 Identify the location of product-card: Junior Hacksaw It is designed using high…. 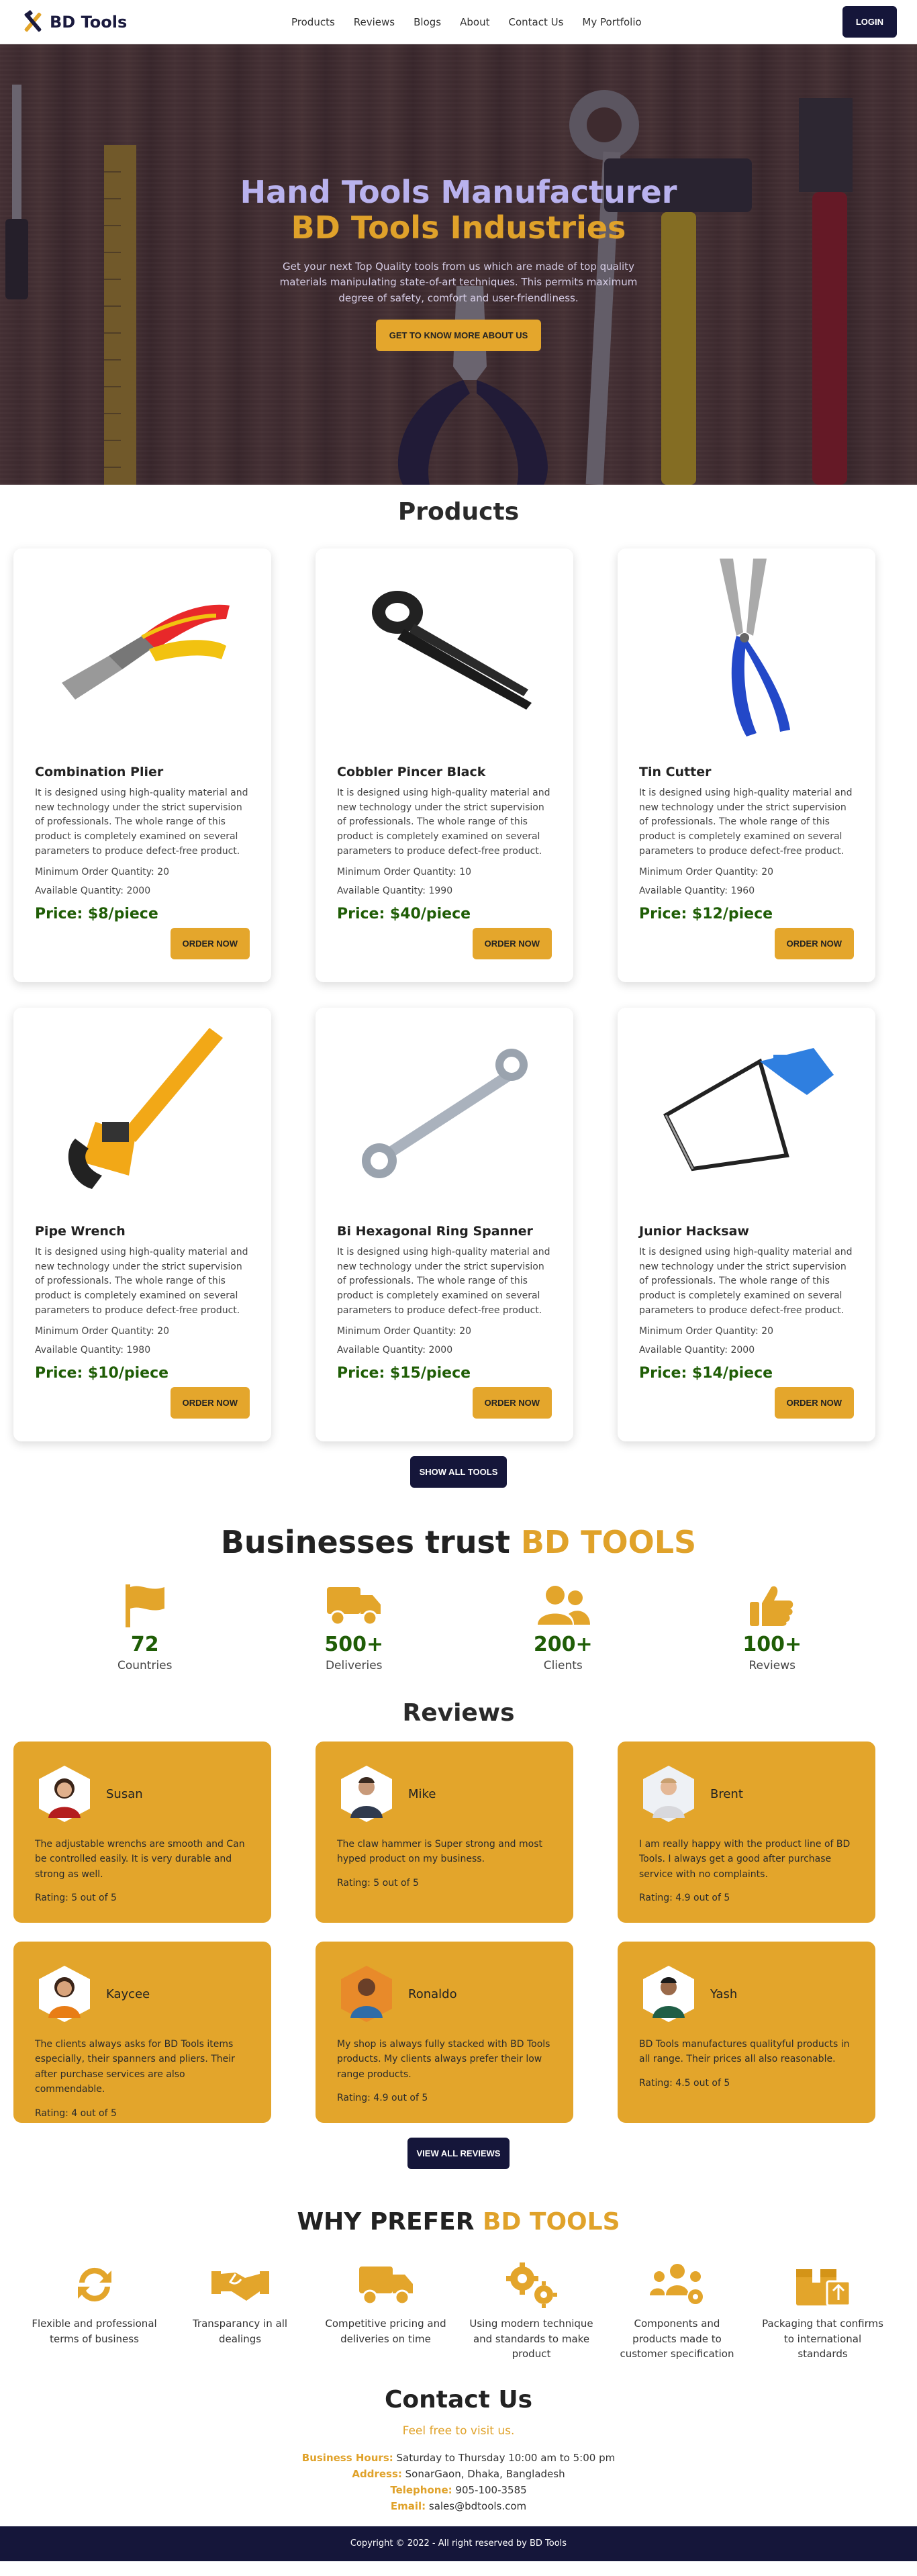
(746, 1224).